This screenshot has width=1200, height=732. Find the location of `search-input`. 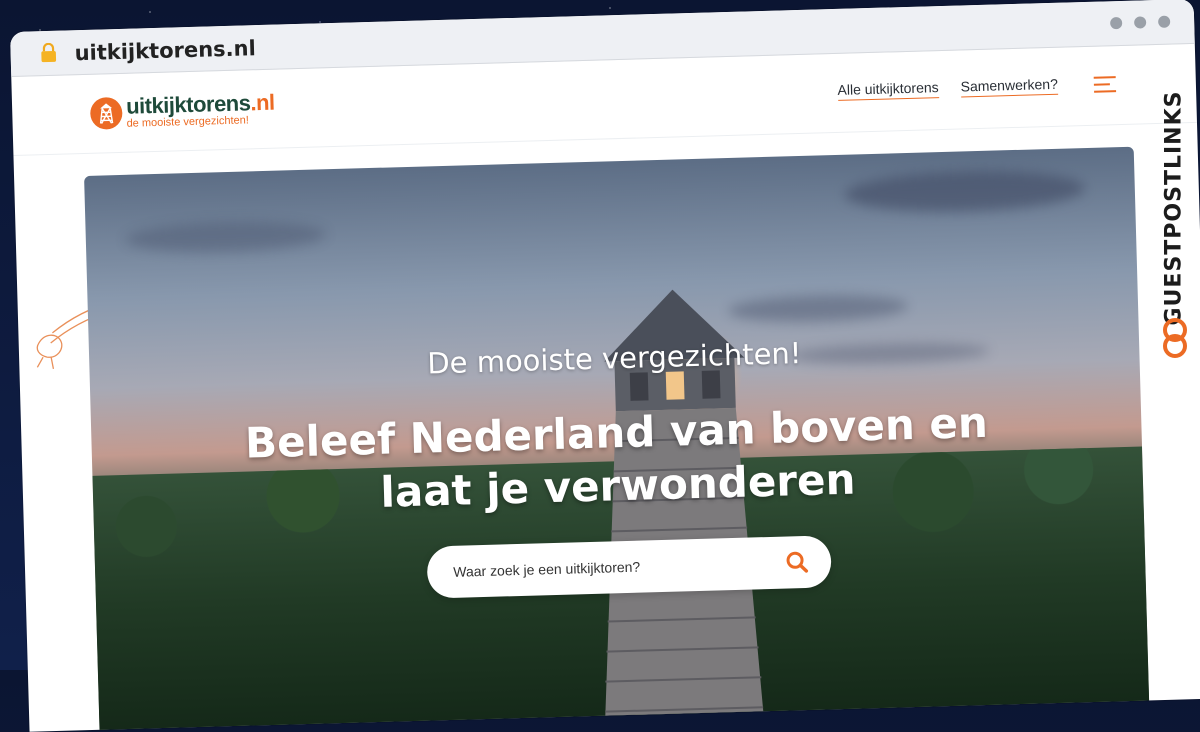

search-input is located at coordinates (614, 567).